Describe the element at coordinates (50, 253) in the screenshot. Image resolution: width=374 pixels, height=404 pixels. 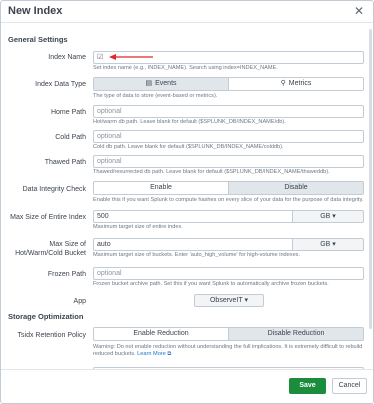
I see `max-bucket-size-label-line2: Hot/Warm/Cold Bucket` at that location.